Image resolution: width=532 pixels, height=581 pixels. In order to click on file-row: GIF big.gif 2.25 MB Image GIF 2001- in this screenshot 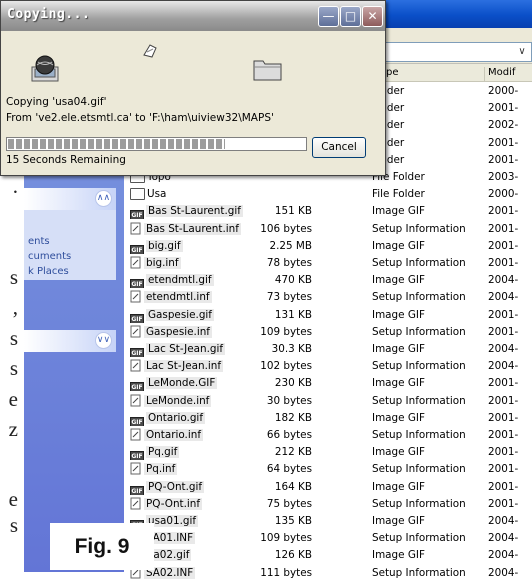, I will do `click(328, 245)`.